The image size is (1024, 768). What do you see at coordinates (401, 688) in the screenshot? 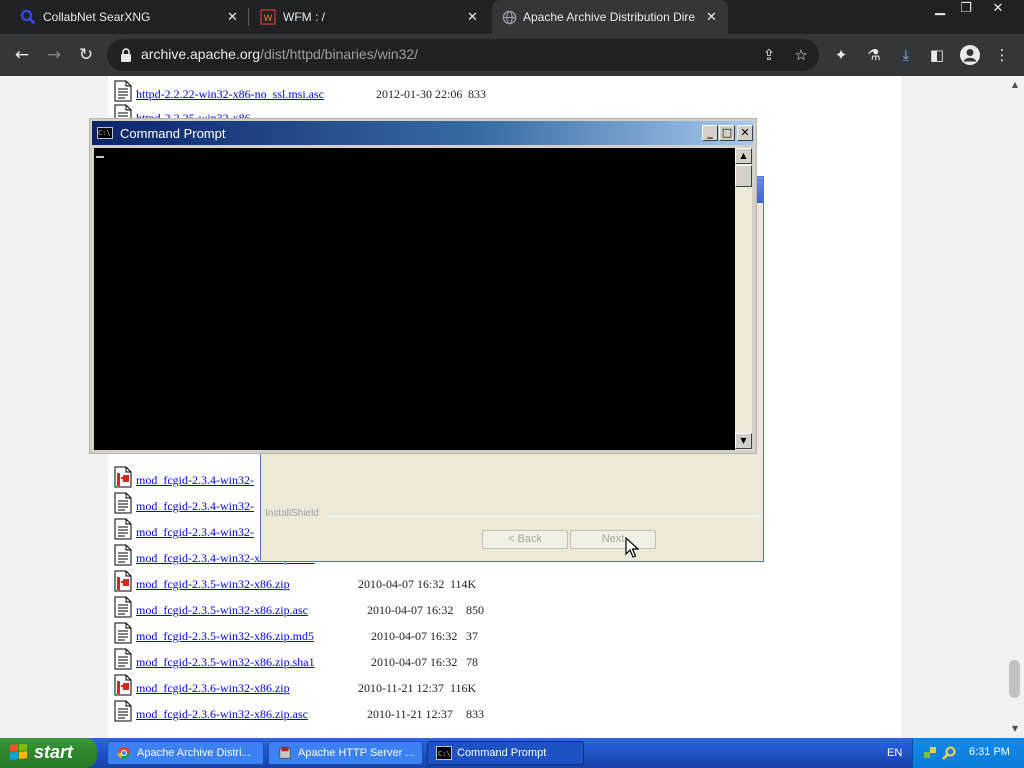
I see `file-date: 2010-11-21 12:37` at bounding box center [401, 688].